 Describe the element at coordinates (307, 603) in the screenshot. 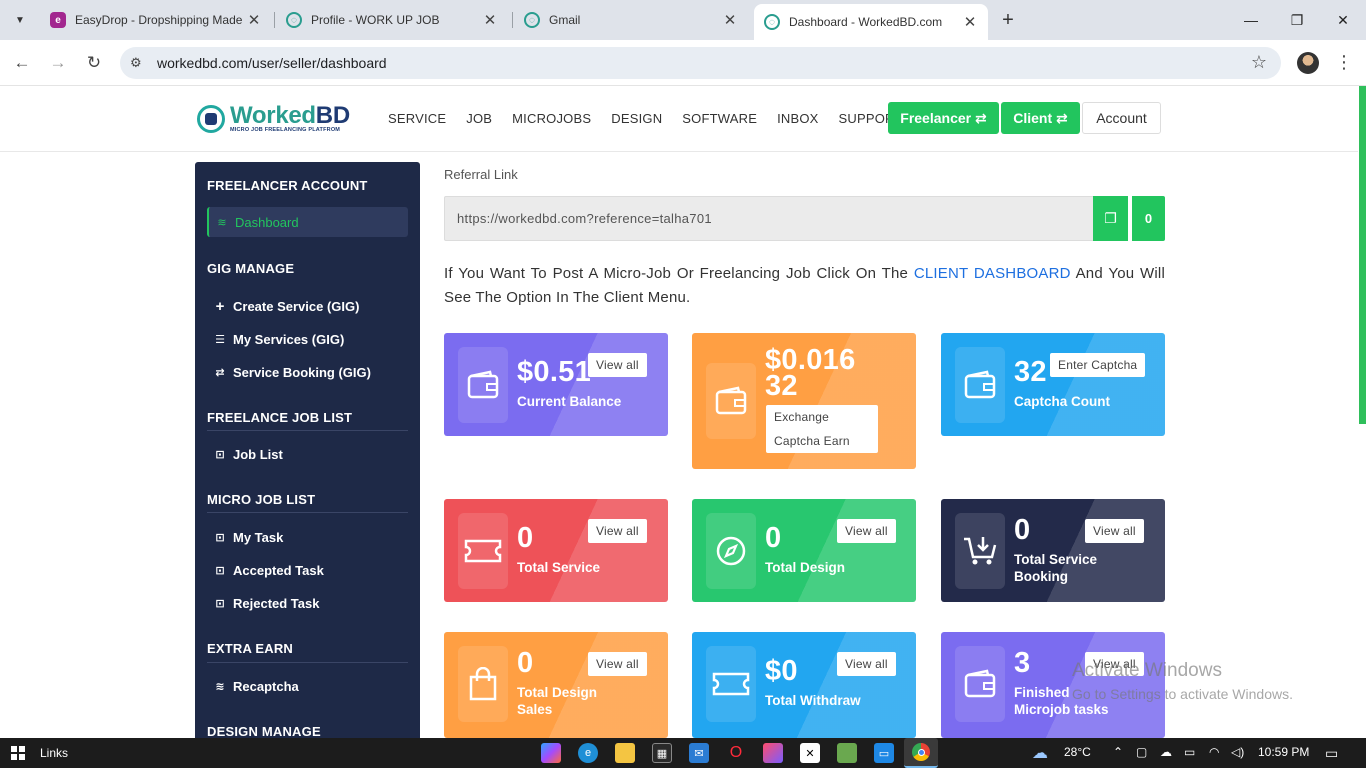

I see `sidebar-item-rejected-task: ⊡ Rejected Task` at that location.